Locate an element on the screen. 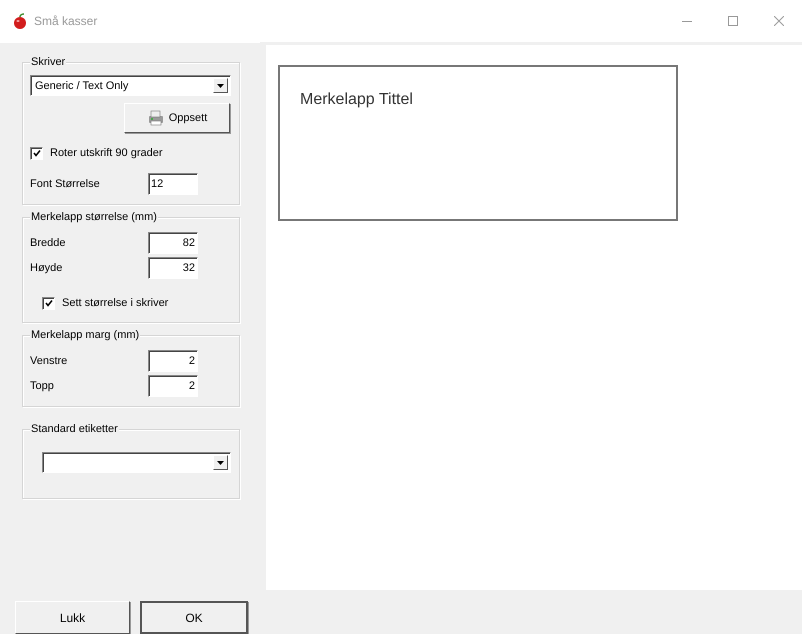 This screenshot has height=634, width=802. dialog-button: OK is located at coordinates (194, 617).